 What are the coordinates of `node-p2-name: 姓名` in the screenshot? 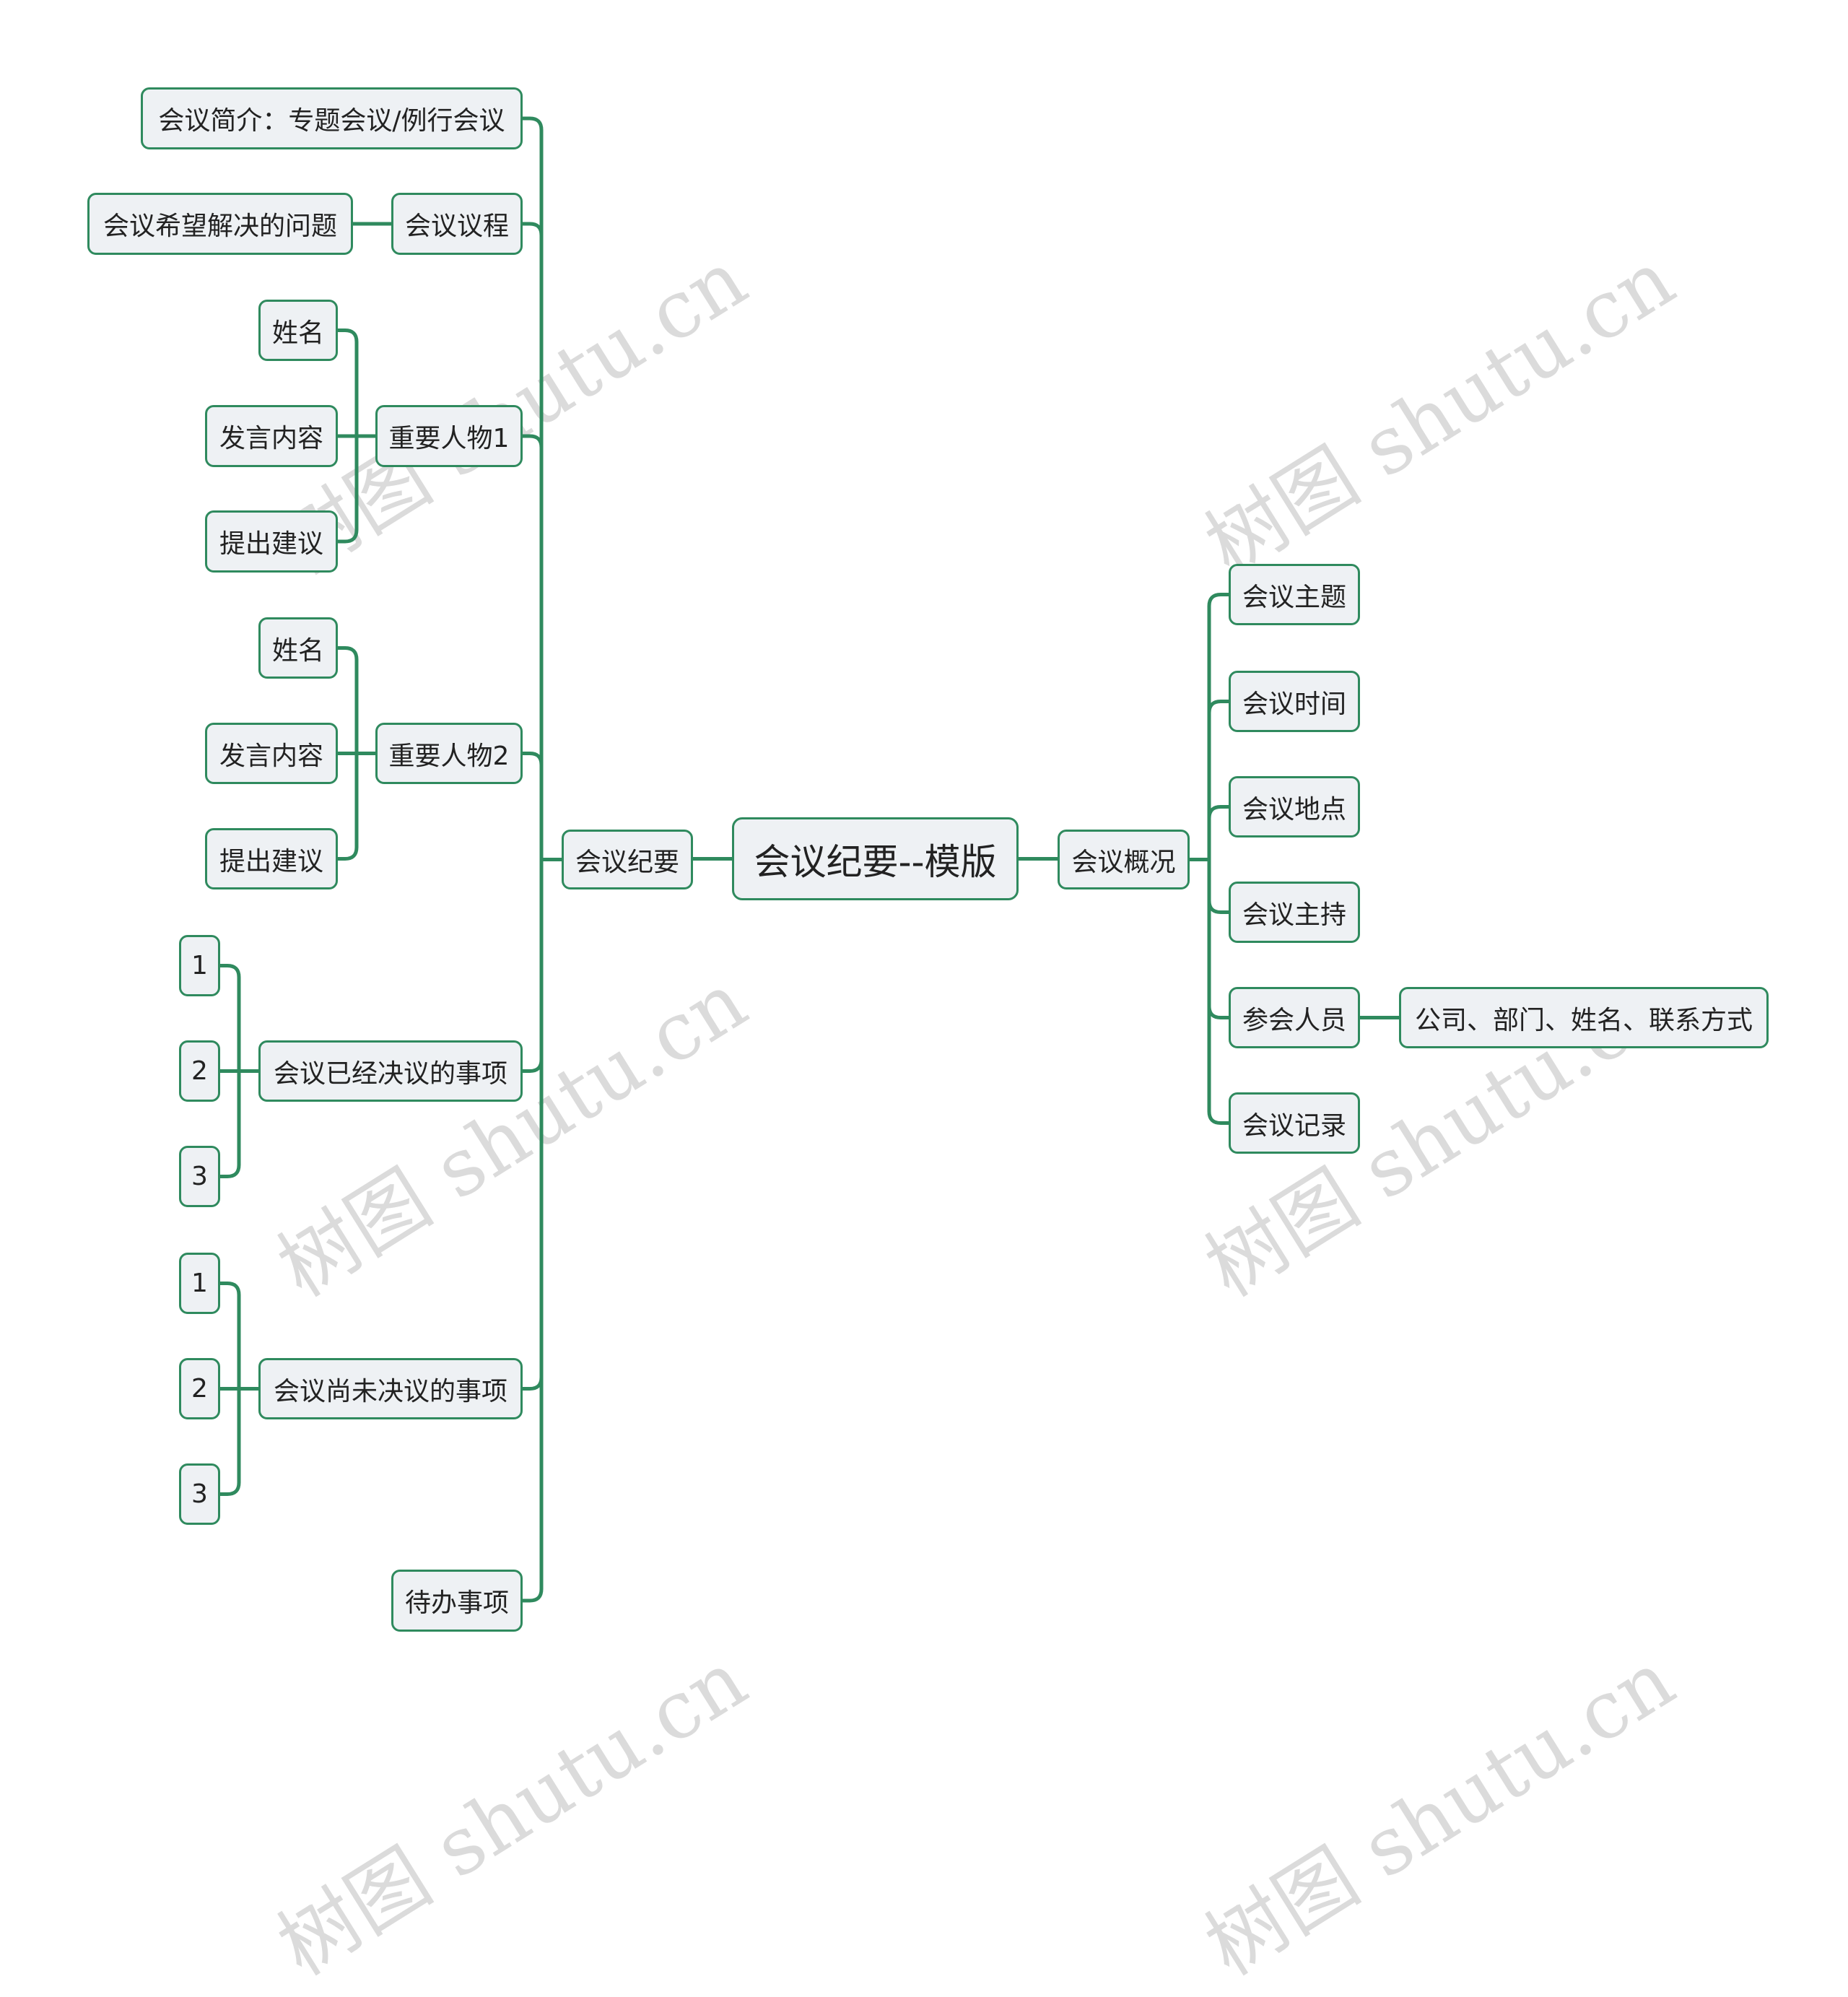 It's located at (298, 648).